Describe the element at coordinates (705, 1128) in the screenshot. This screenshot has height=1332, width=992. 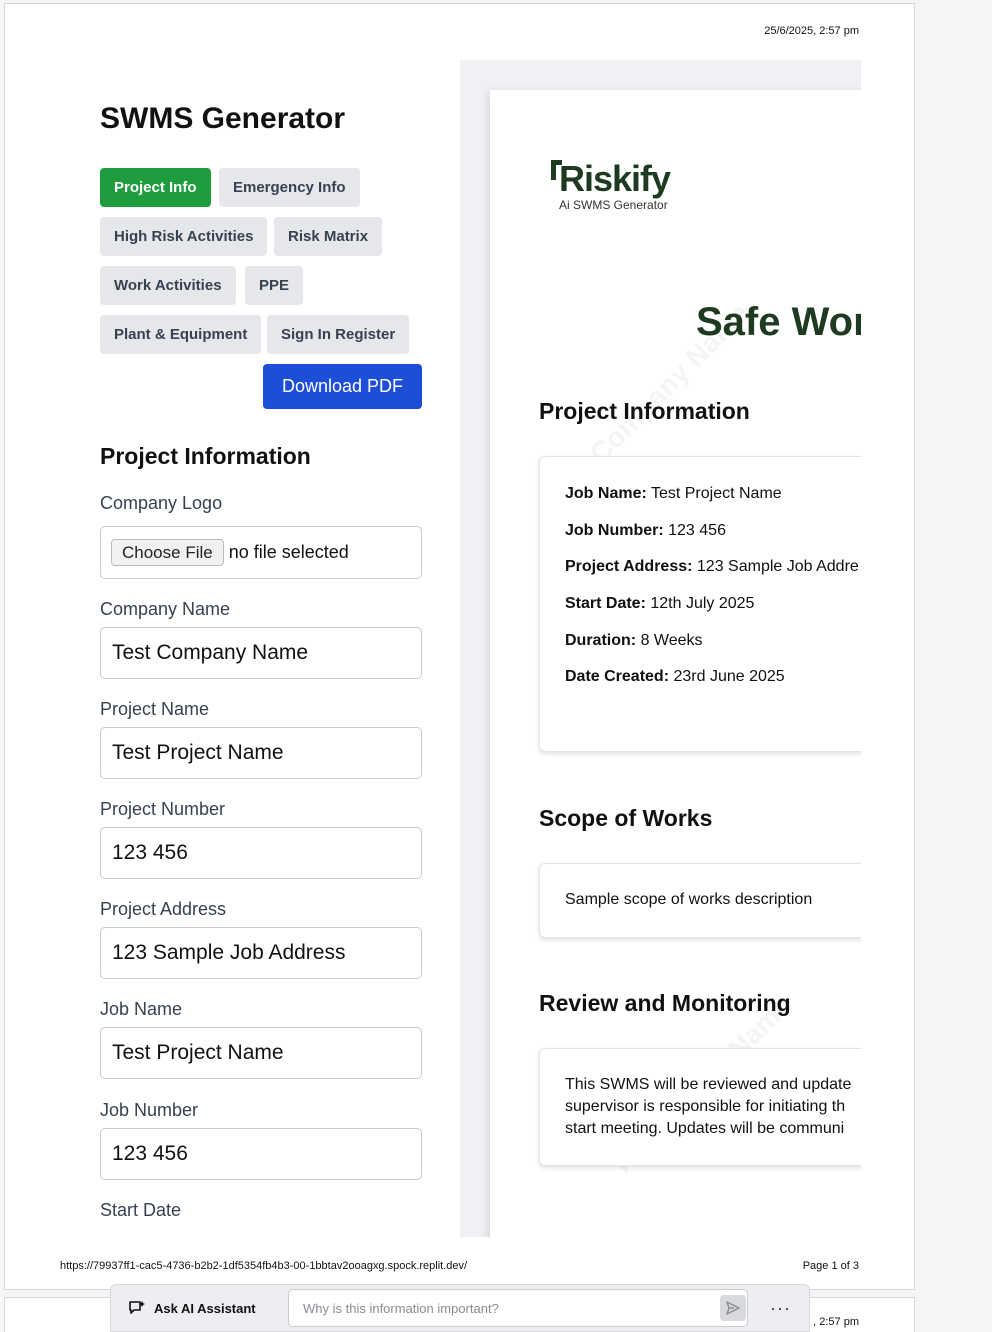
I see `review-line: start meeting. Updates will be communi` at that location.